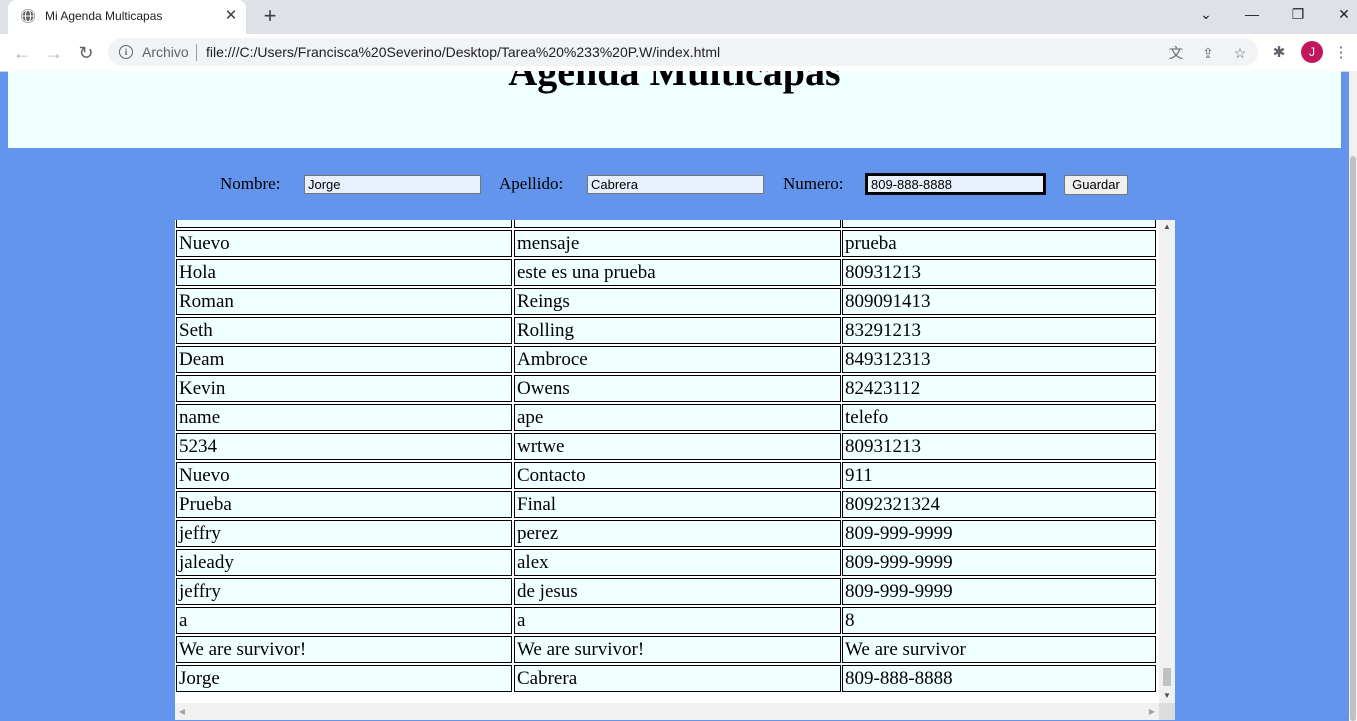 The image size is (1357, 721). What do you see at coordinates (344, 330) in the screenshot?
I see `nombre-cell: Seth` at bounding box center [344, 330].